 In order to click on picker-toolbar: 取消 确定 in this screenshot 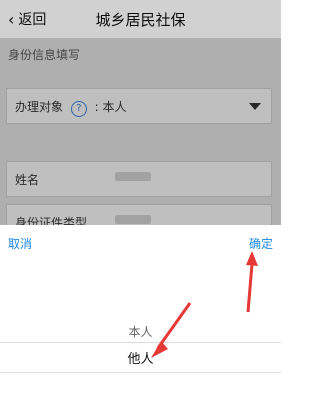, I will do `click(140, 243)`.